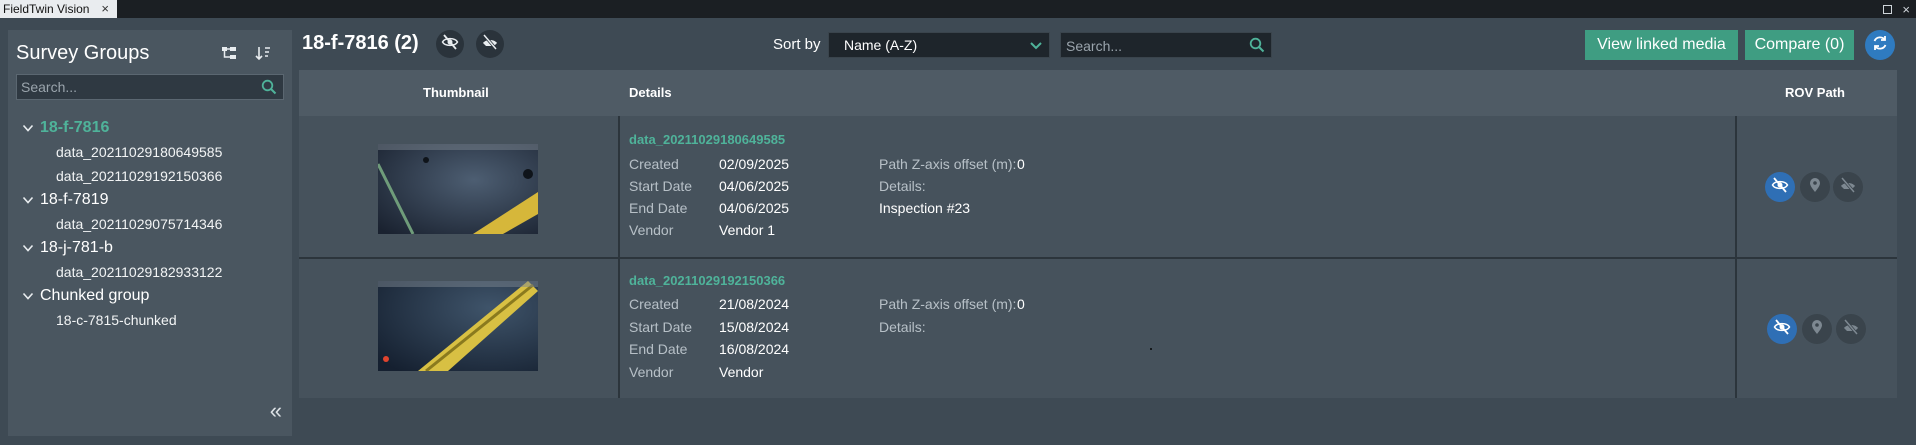  Describe the element at coordinates (707, 280) in the screenshot. I see `survey-name: data_20211029192150366` at that location.